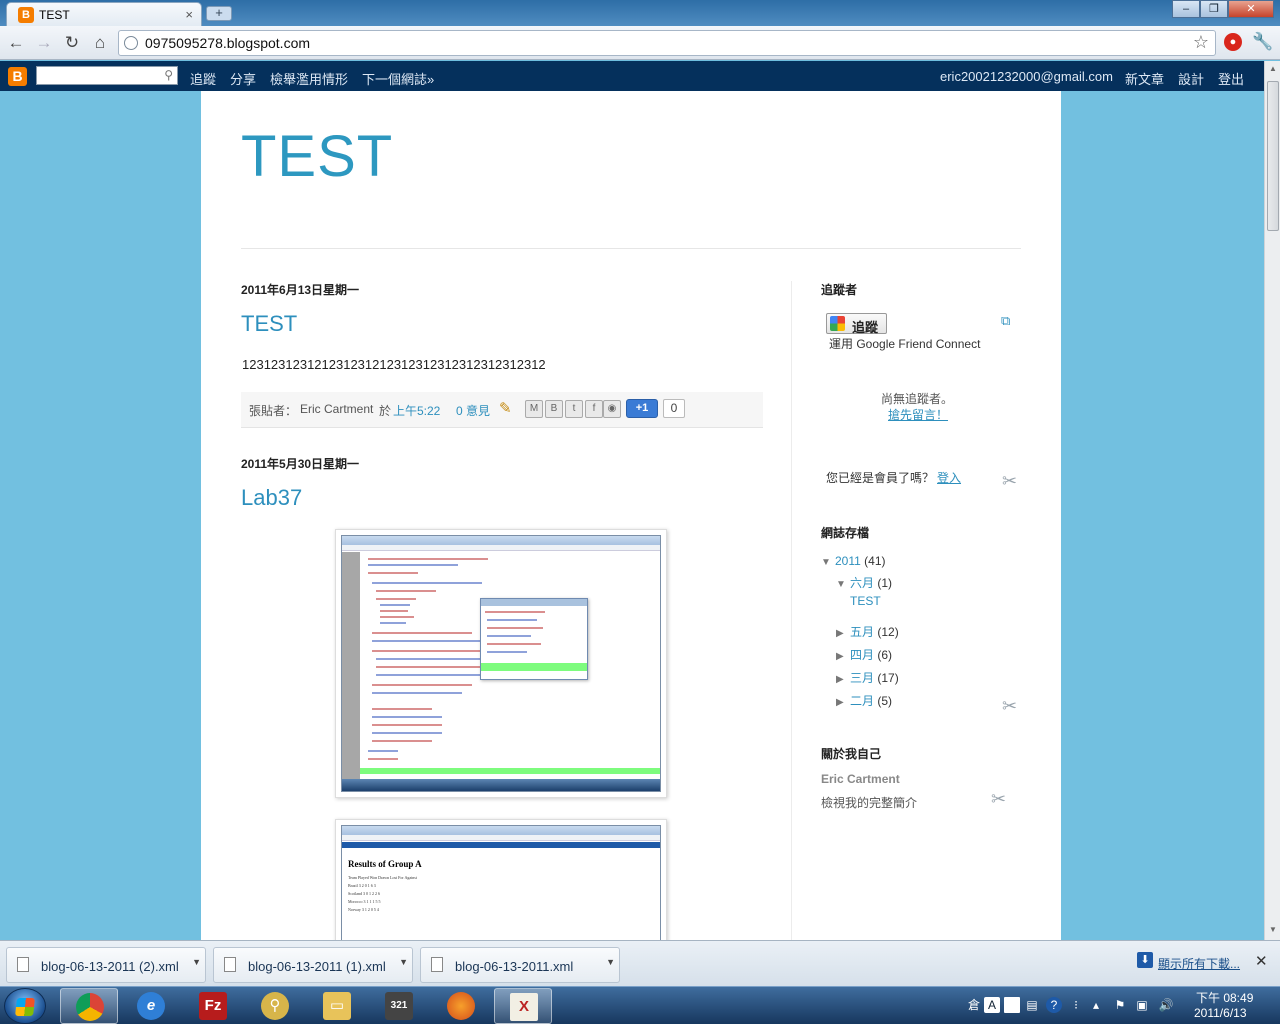 The image size is (1280, 1024). What do you see at coordinates (1262, 42) in the screenshot?
I see `wrench-menu-icon: 🔧` at bounding box center [1262, 42].